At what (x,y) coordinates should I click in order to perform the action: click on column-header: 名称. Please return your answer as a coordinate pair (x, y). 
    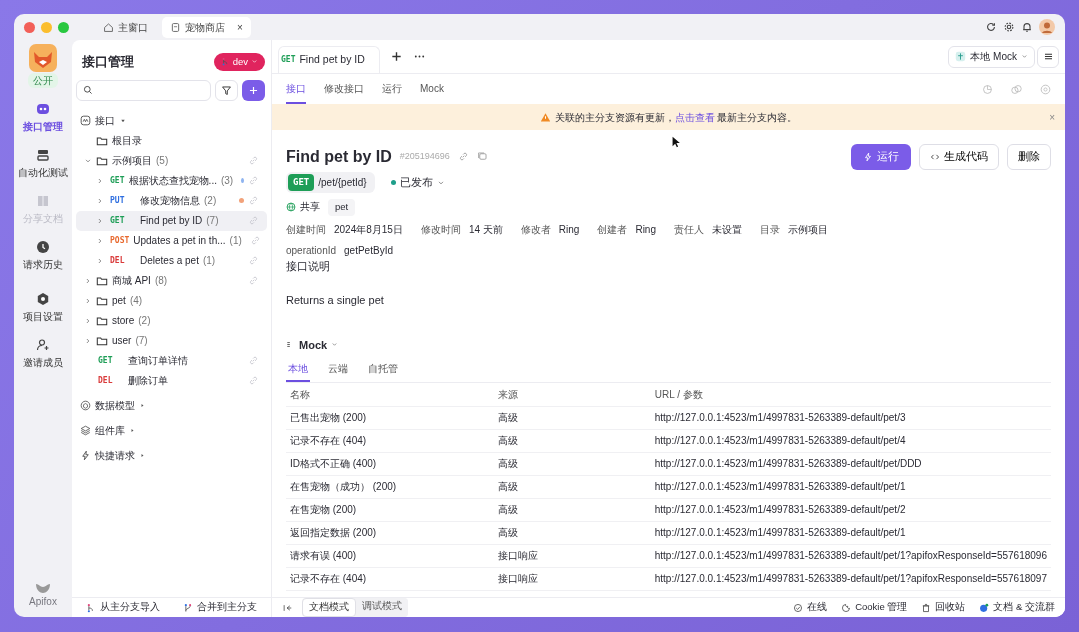
    Looking at the image, I should click on (390, 394).